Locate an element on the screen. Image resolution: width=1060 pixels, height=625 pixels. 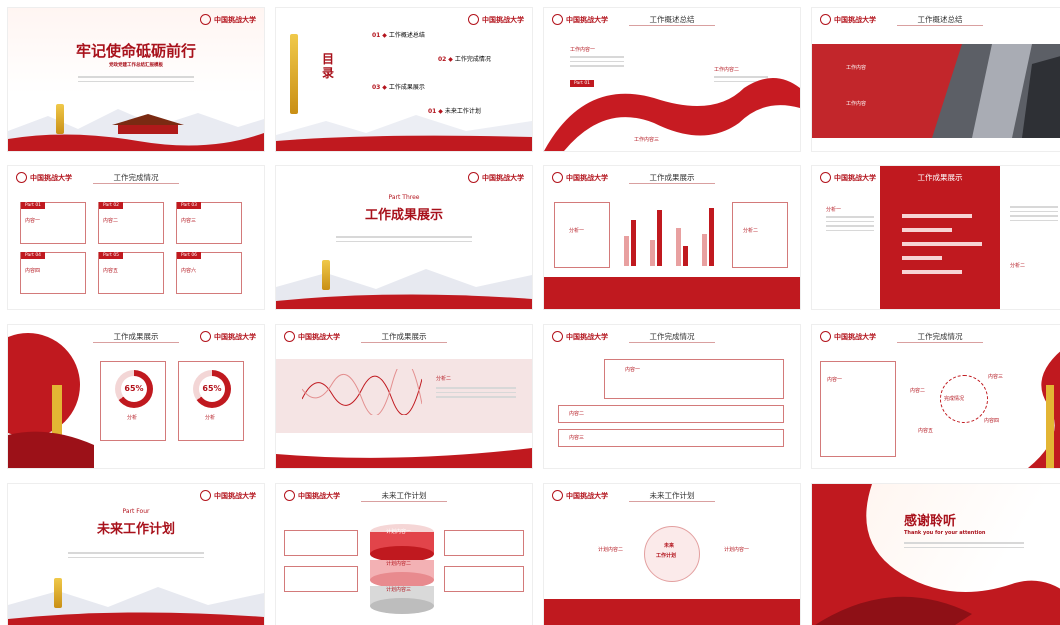
slide-part-three: 中国挑战大学 Part Three 工作成果展示 is located at coordinates (404, 237).